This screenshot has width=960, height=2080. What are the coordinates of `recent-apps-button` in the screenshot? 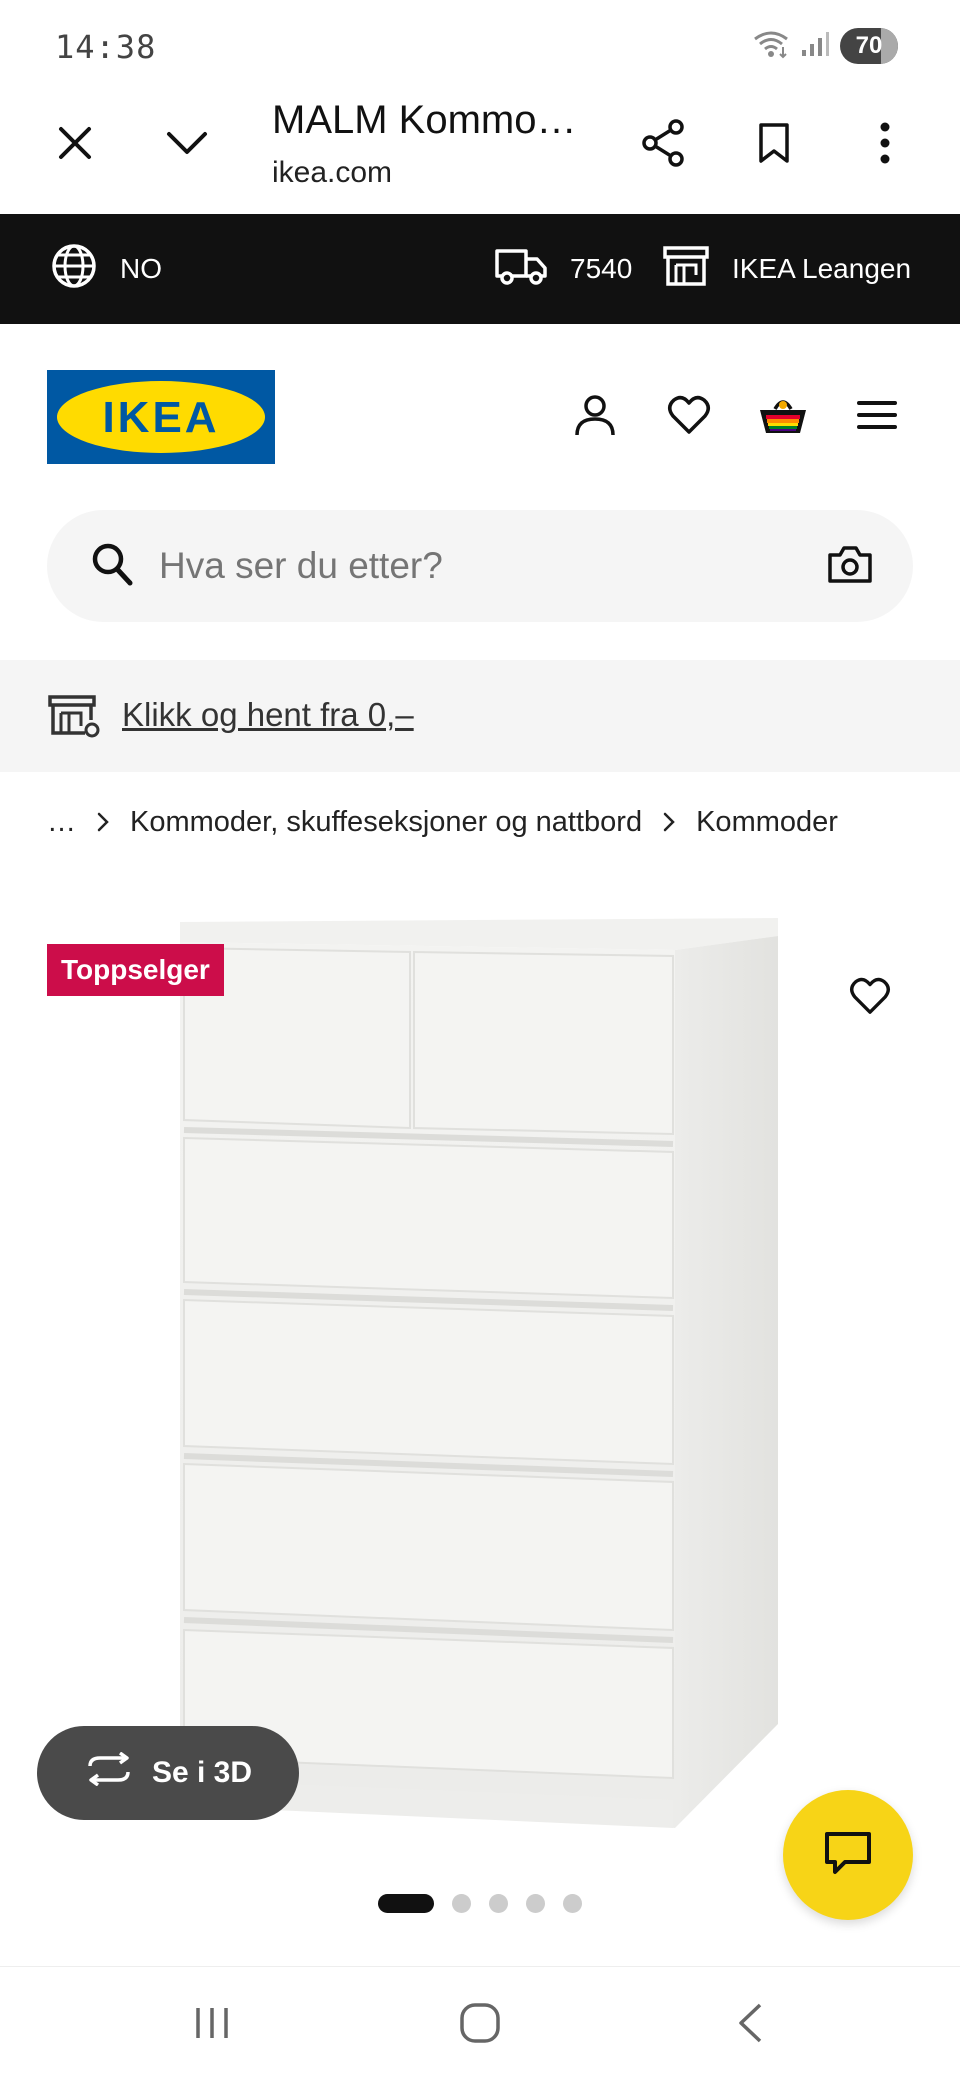 It's located at (212, 2025).